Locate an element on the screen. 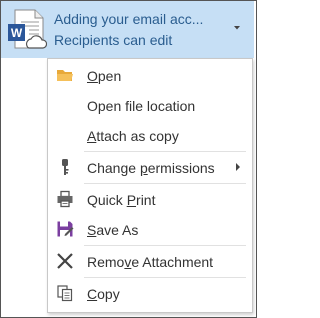 Image resolution: width=320 pixels, height=318 pixels. svg-text: W is located at coordinates (17, 33).